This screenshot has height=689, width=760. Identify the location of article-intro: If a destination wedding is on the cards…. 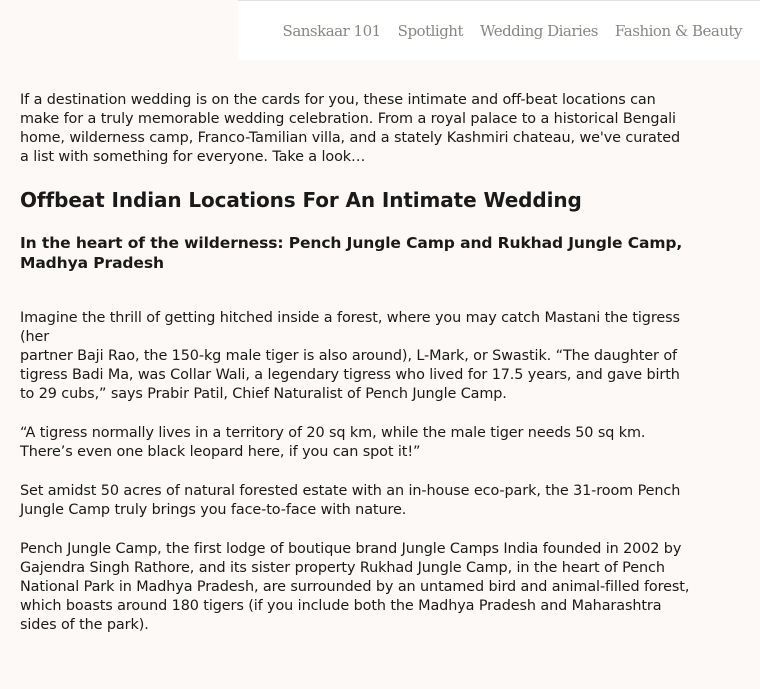
(350, 128).